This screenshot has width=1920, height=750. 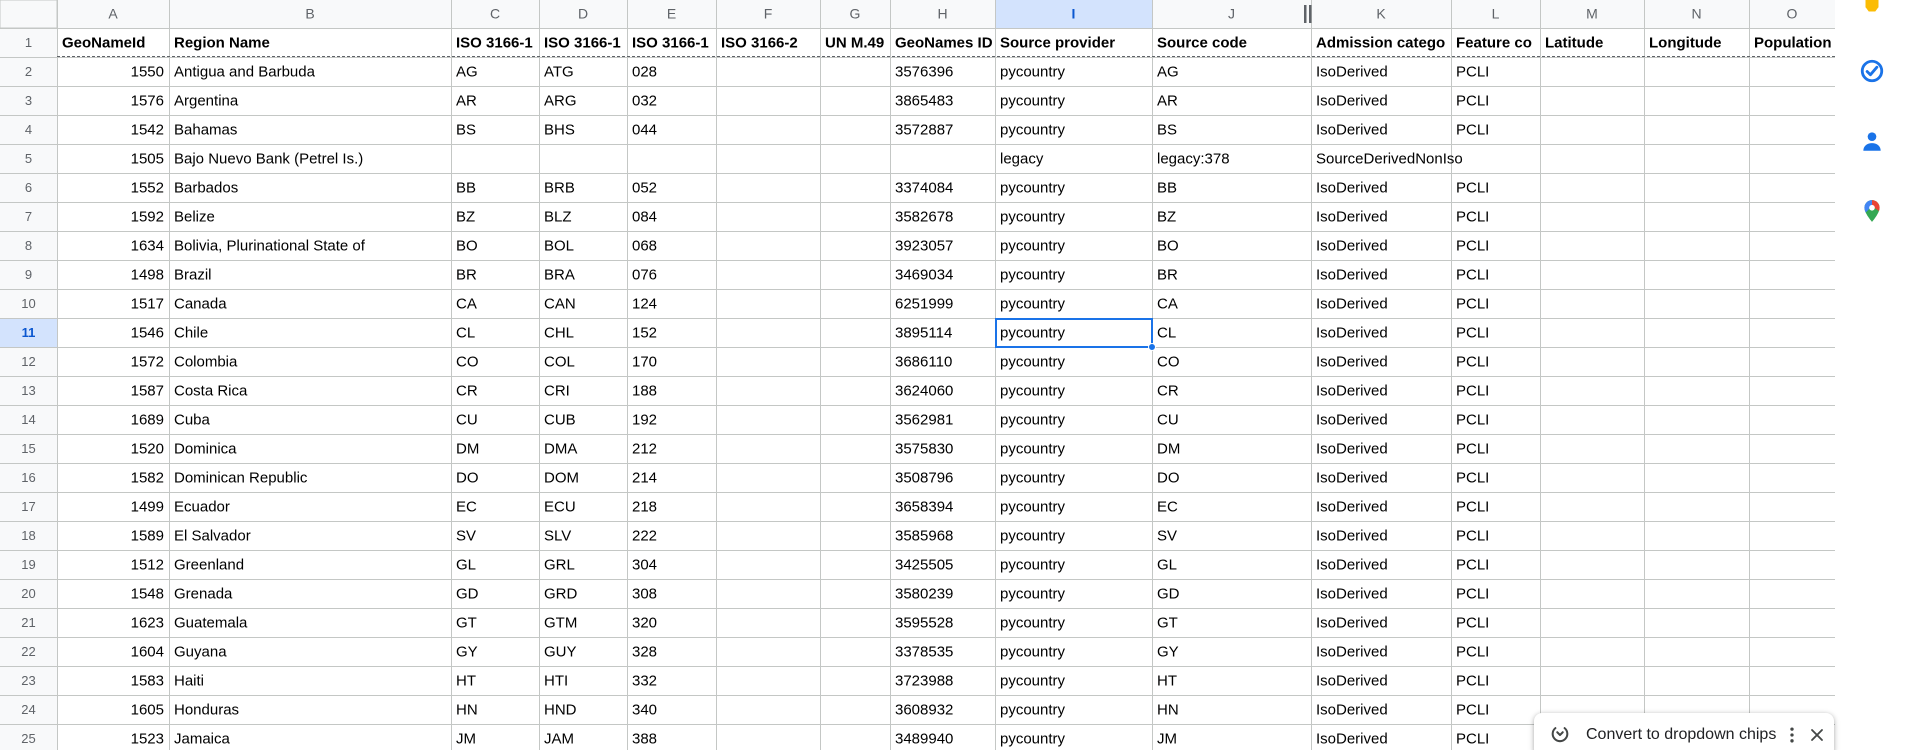 What do you see at coordinates (560, 709) in the screenshot?
I see `table-cell: HND` at bounding box center [560, 709].